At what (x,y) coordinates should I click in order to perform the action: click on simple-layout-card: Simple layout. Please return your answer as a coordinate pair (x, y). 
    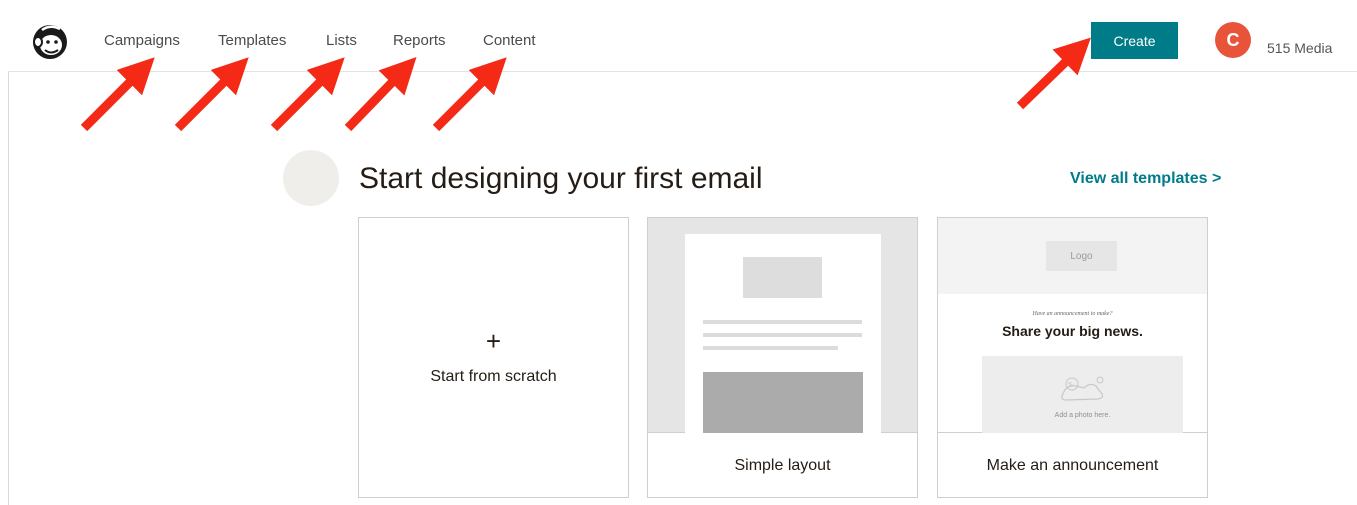
    Looking at the image, I should click on (782, 357).